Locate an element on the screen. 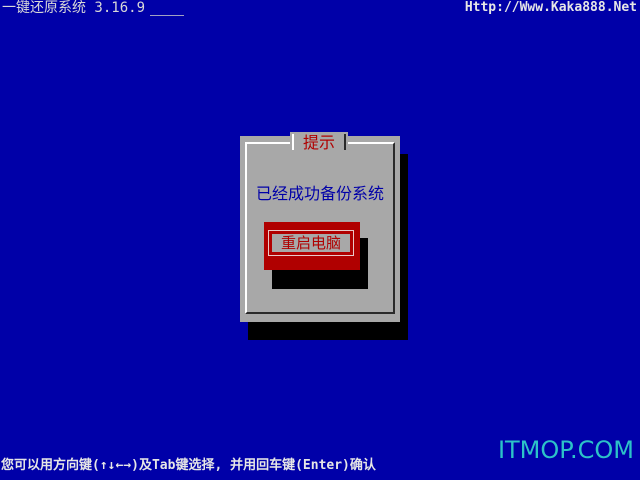 The height and width of the screenshot is (480, 640). button-face: 重启电脑 is located at coordinates (311, 243).